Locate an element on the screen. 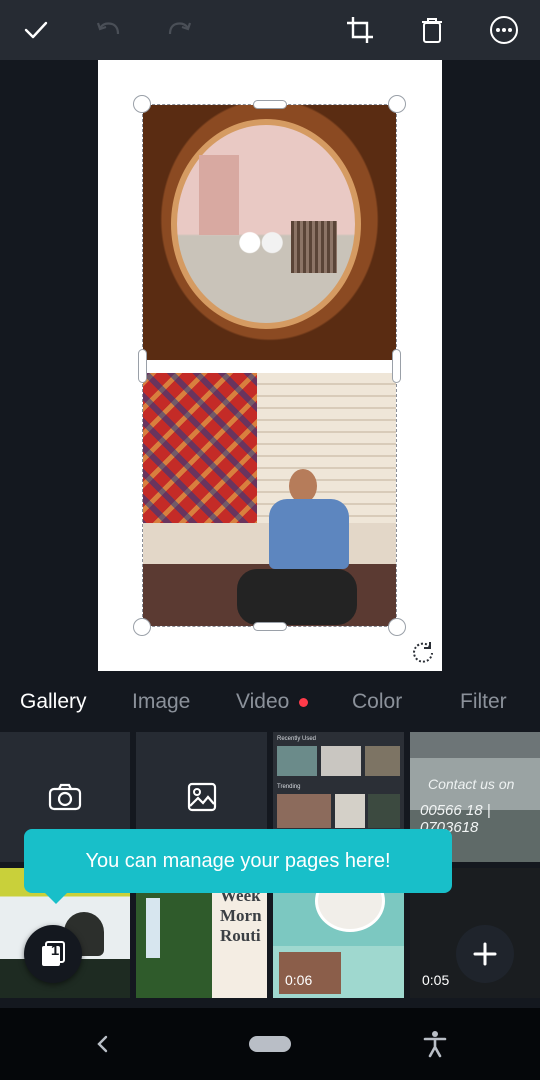 The width and height of the screenshot is (540, 1080). thumb-city-text-1: Contact us on is located at coordinates (471, 784).